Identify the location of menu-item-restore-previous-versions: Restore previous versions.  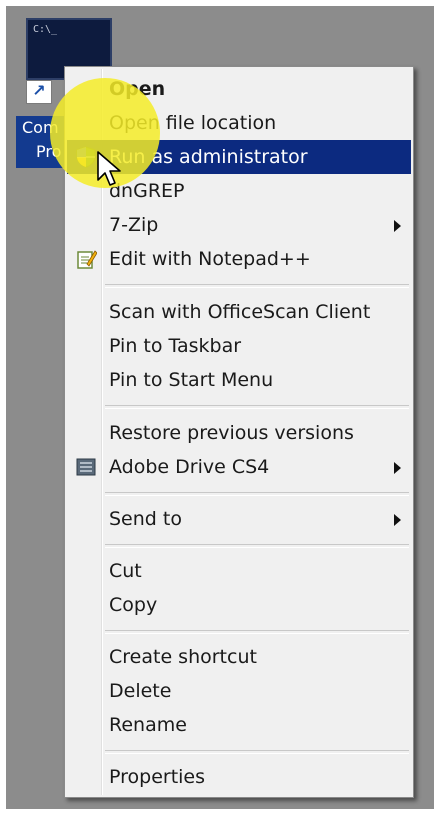
(239, 433).